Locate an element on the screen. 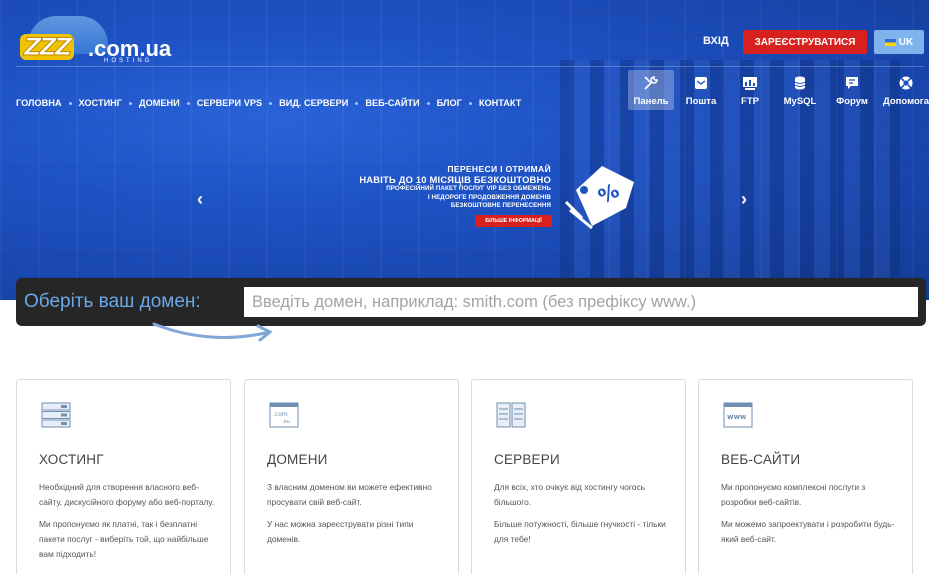 Image resolution: width=929 pixels, height=574 pixels. nav-item-domains: ДОМЕНИ is located at coordinates (159, 103).